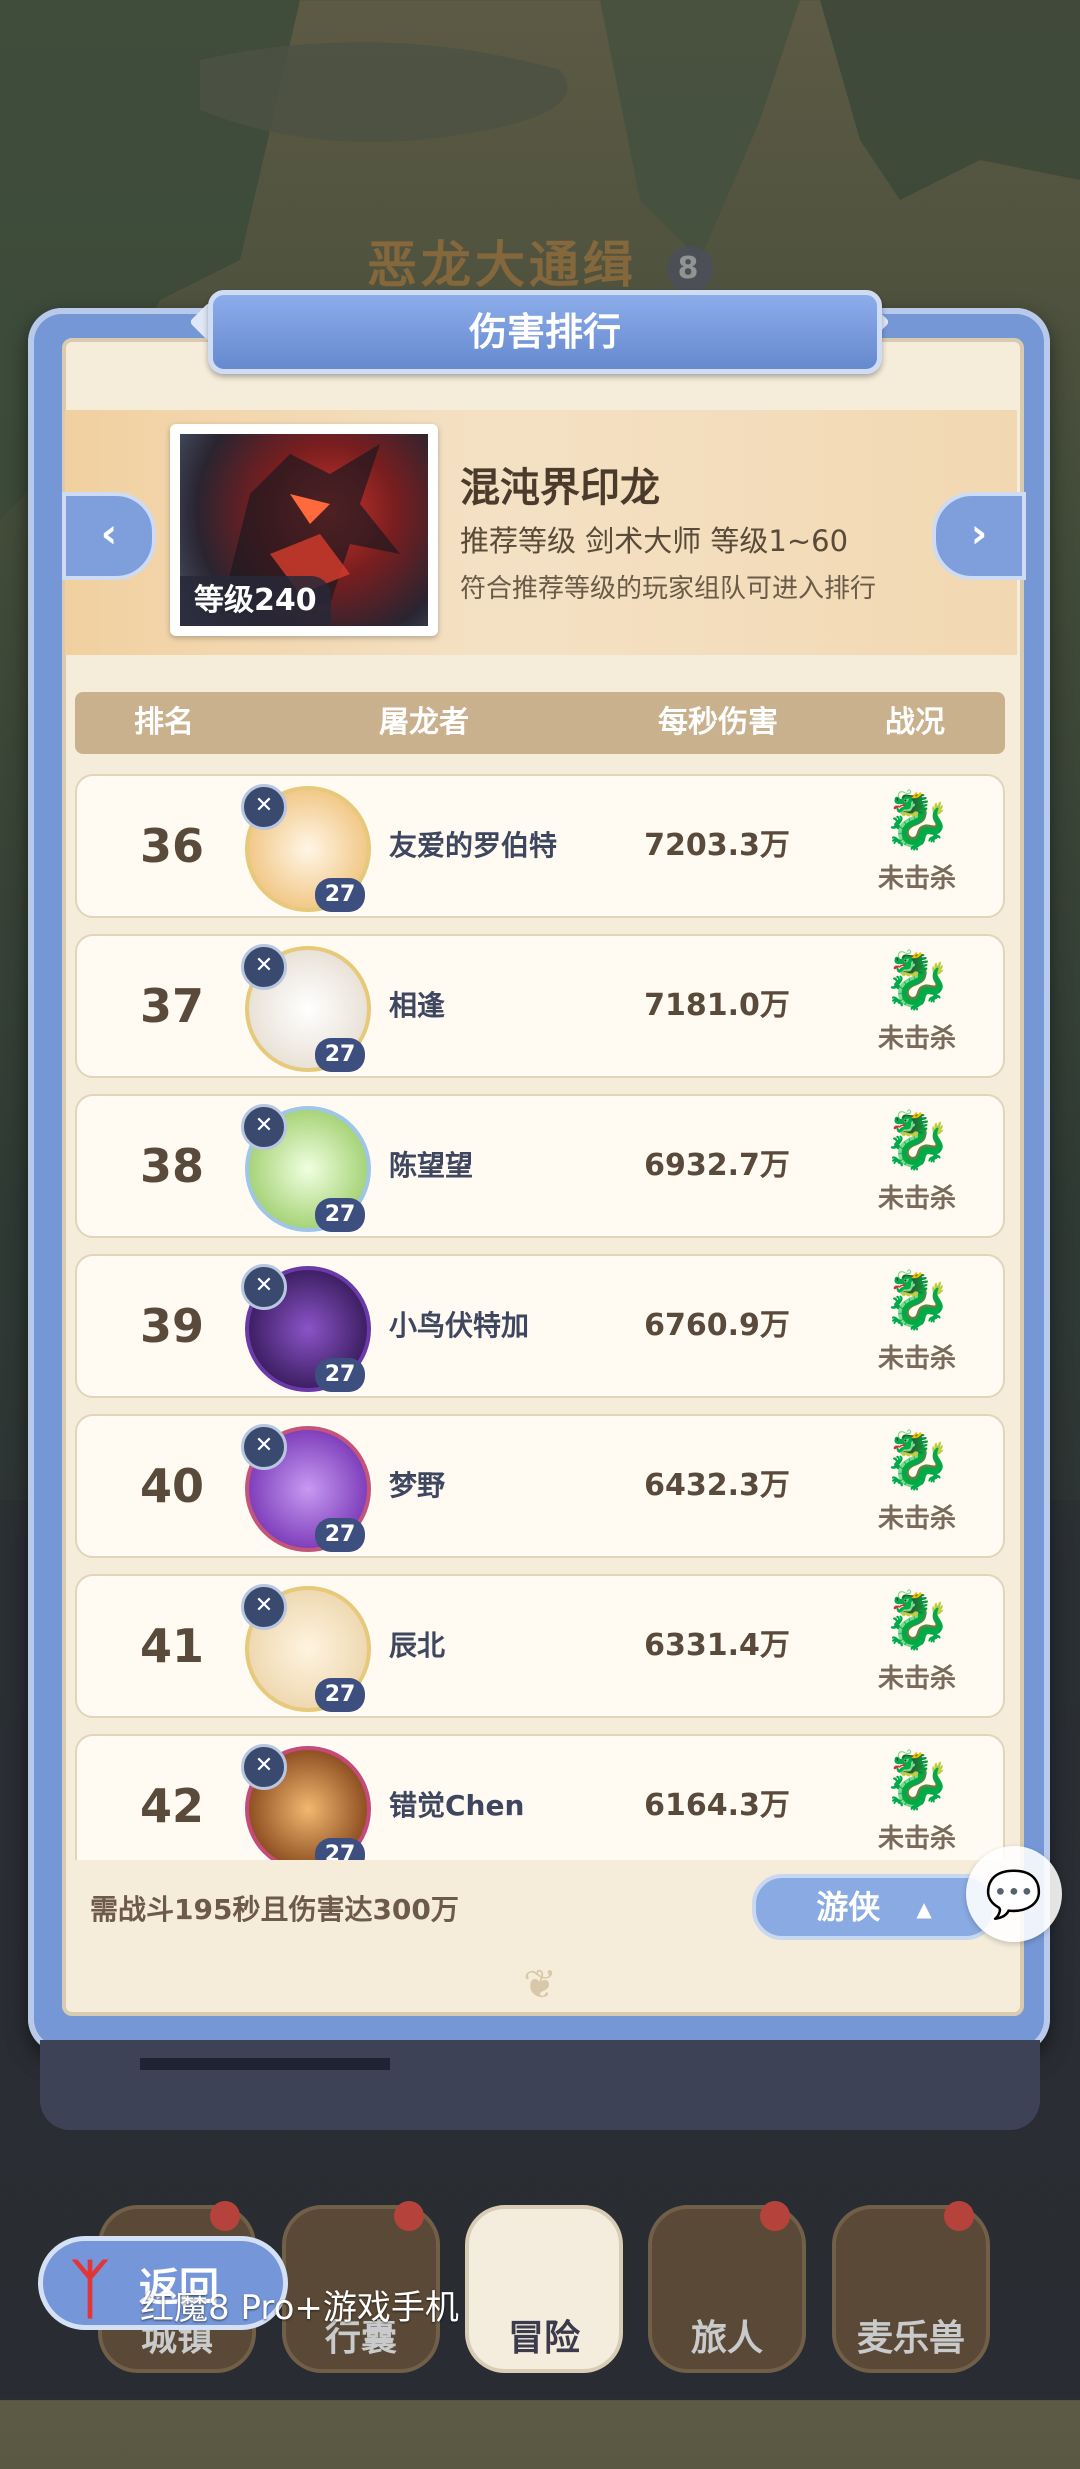 This screenshot has width=1080, height=2469. What do you see at coordinates (717, 1165) in the screenshot?
I see `player-dps: 6932.7万` at bounding box center [717, 1165].